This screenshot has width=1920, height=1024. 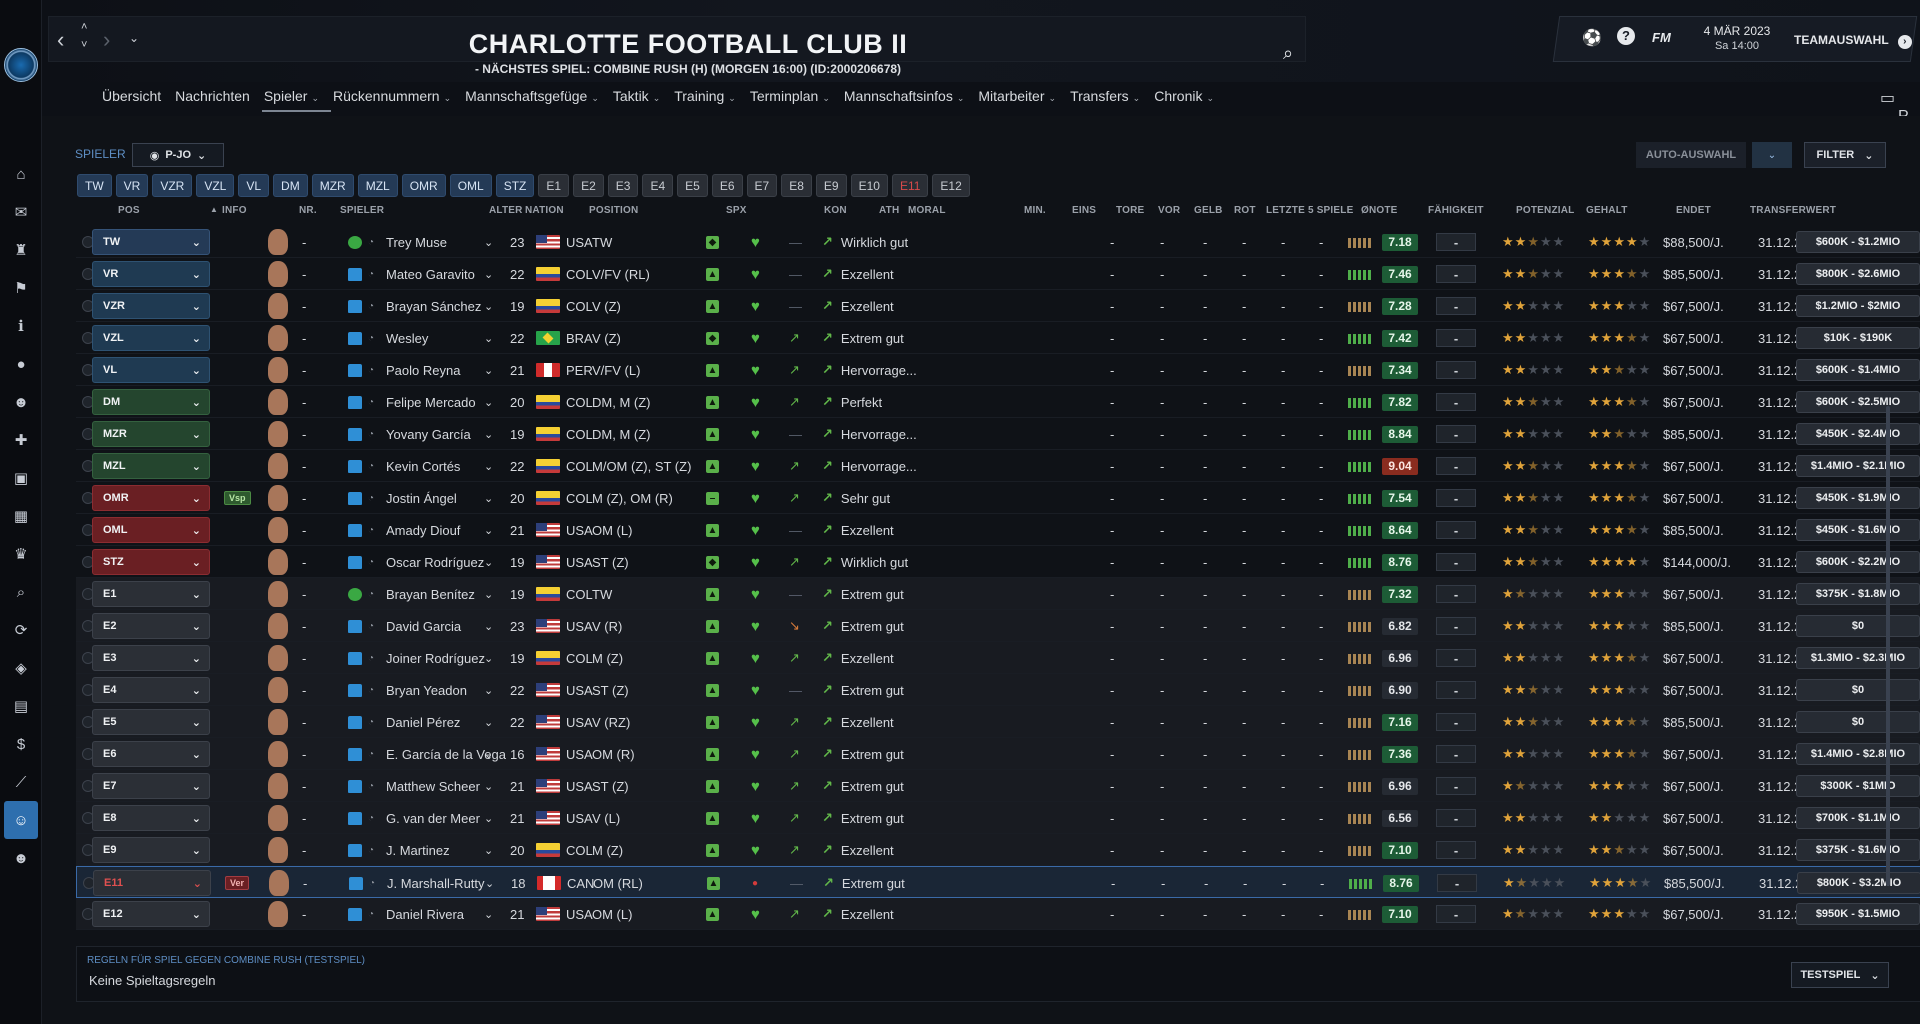 I want to click on fm-logo: FM, so click(x=1661, y=37).